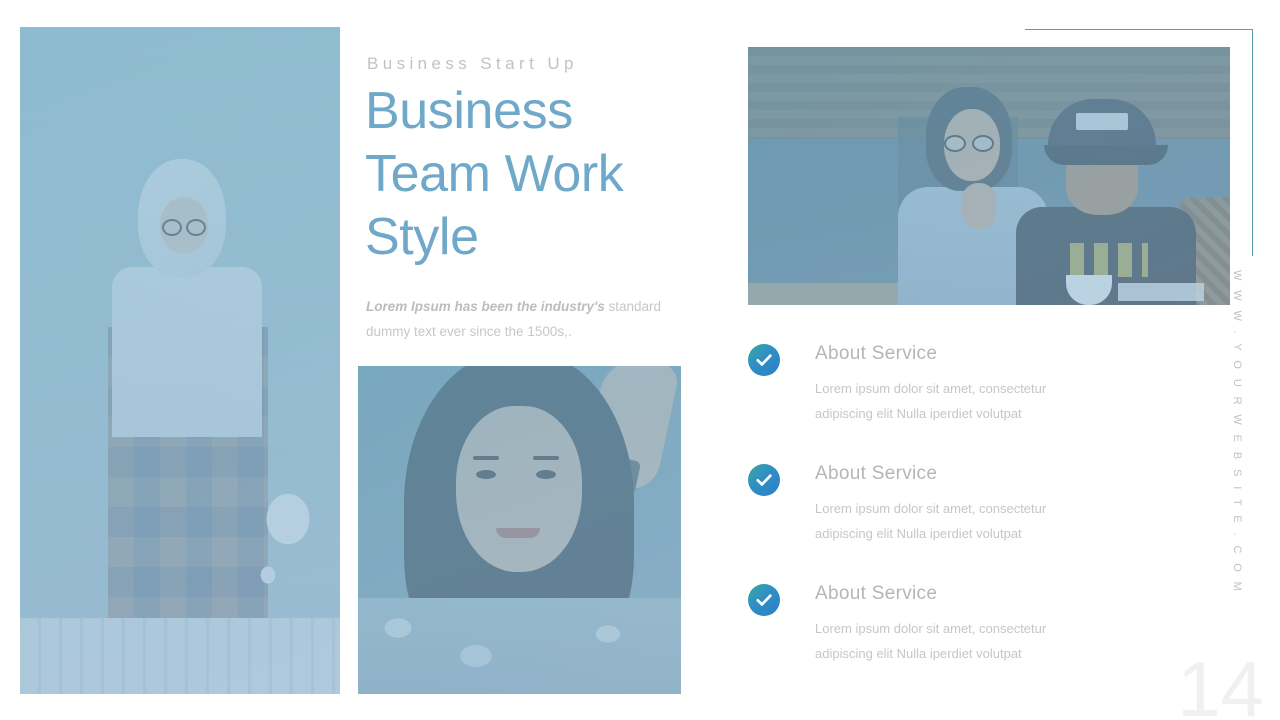 This screenshot has height=720, width=1280. I want to click on page-number: 14, so click(1220, 682).